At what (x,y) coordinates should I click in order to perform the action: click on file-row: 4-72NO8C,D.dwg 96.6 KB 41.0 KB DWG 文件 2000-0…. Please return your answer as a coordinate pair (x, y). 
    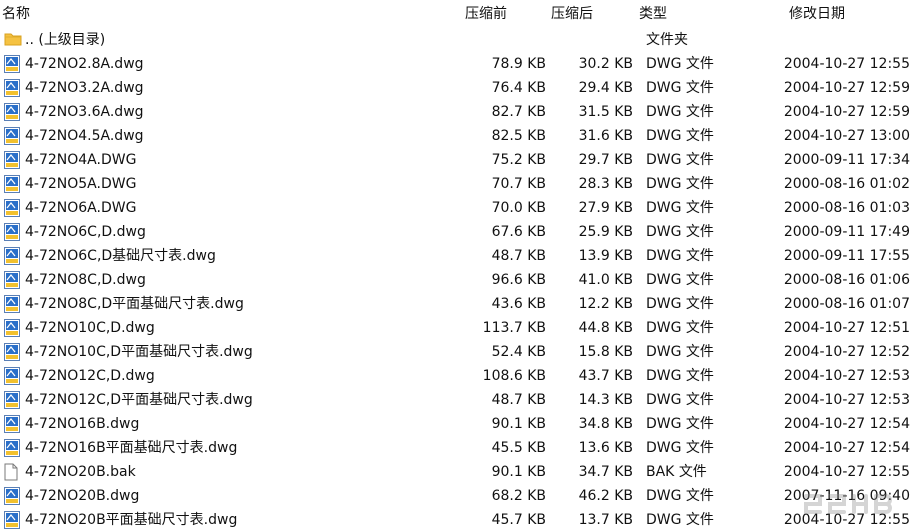
    Looking at the image, I should click on (460, 280).